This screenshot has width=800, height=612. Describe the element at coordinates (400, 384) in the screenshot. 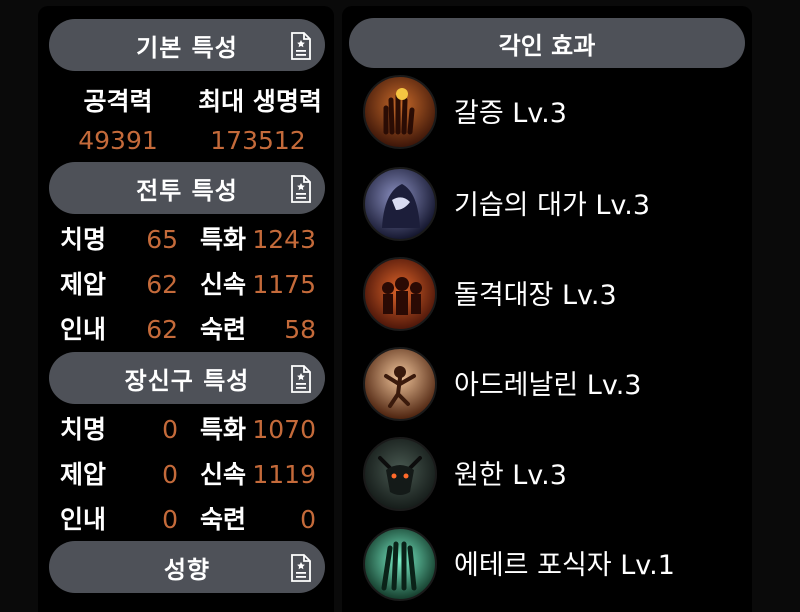

I see `leaping-figure-icon` at that location.